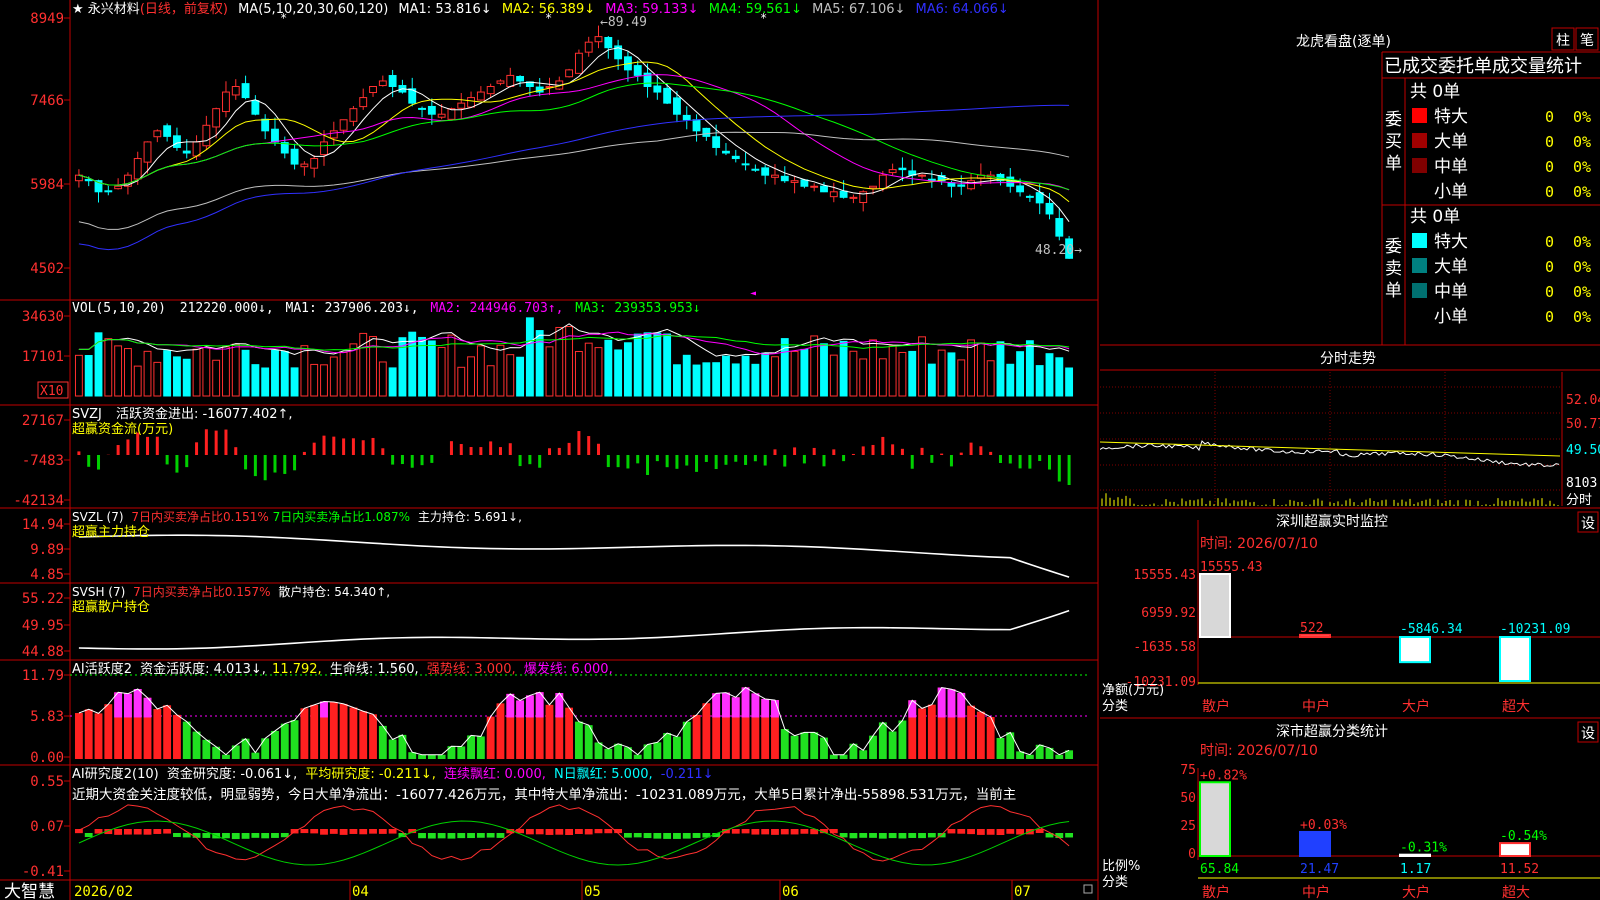  Describe the element at coordinates (360, 892) in the screenshot. I see `date-tick: 04` at that location.